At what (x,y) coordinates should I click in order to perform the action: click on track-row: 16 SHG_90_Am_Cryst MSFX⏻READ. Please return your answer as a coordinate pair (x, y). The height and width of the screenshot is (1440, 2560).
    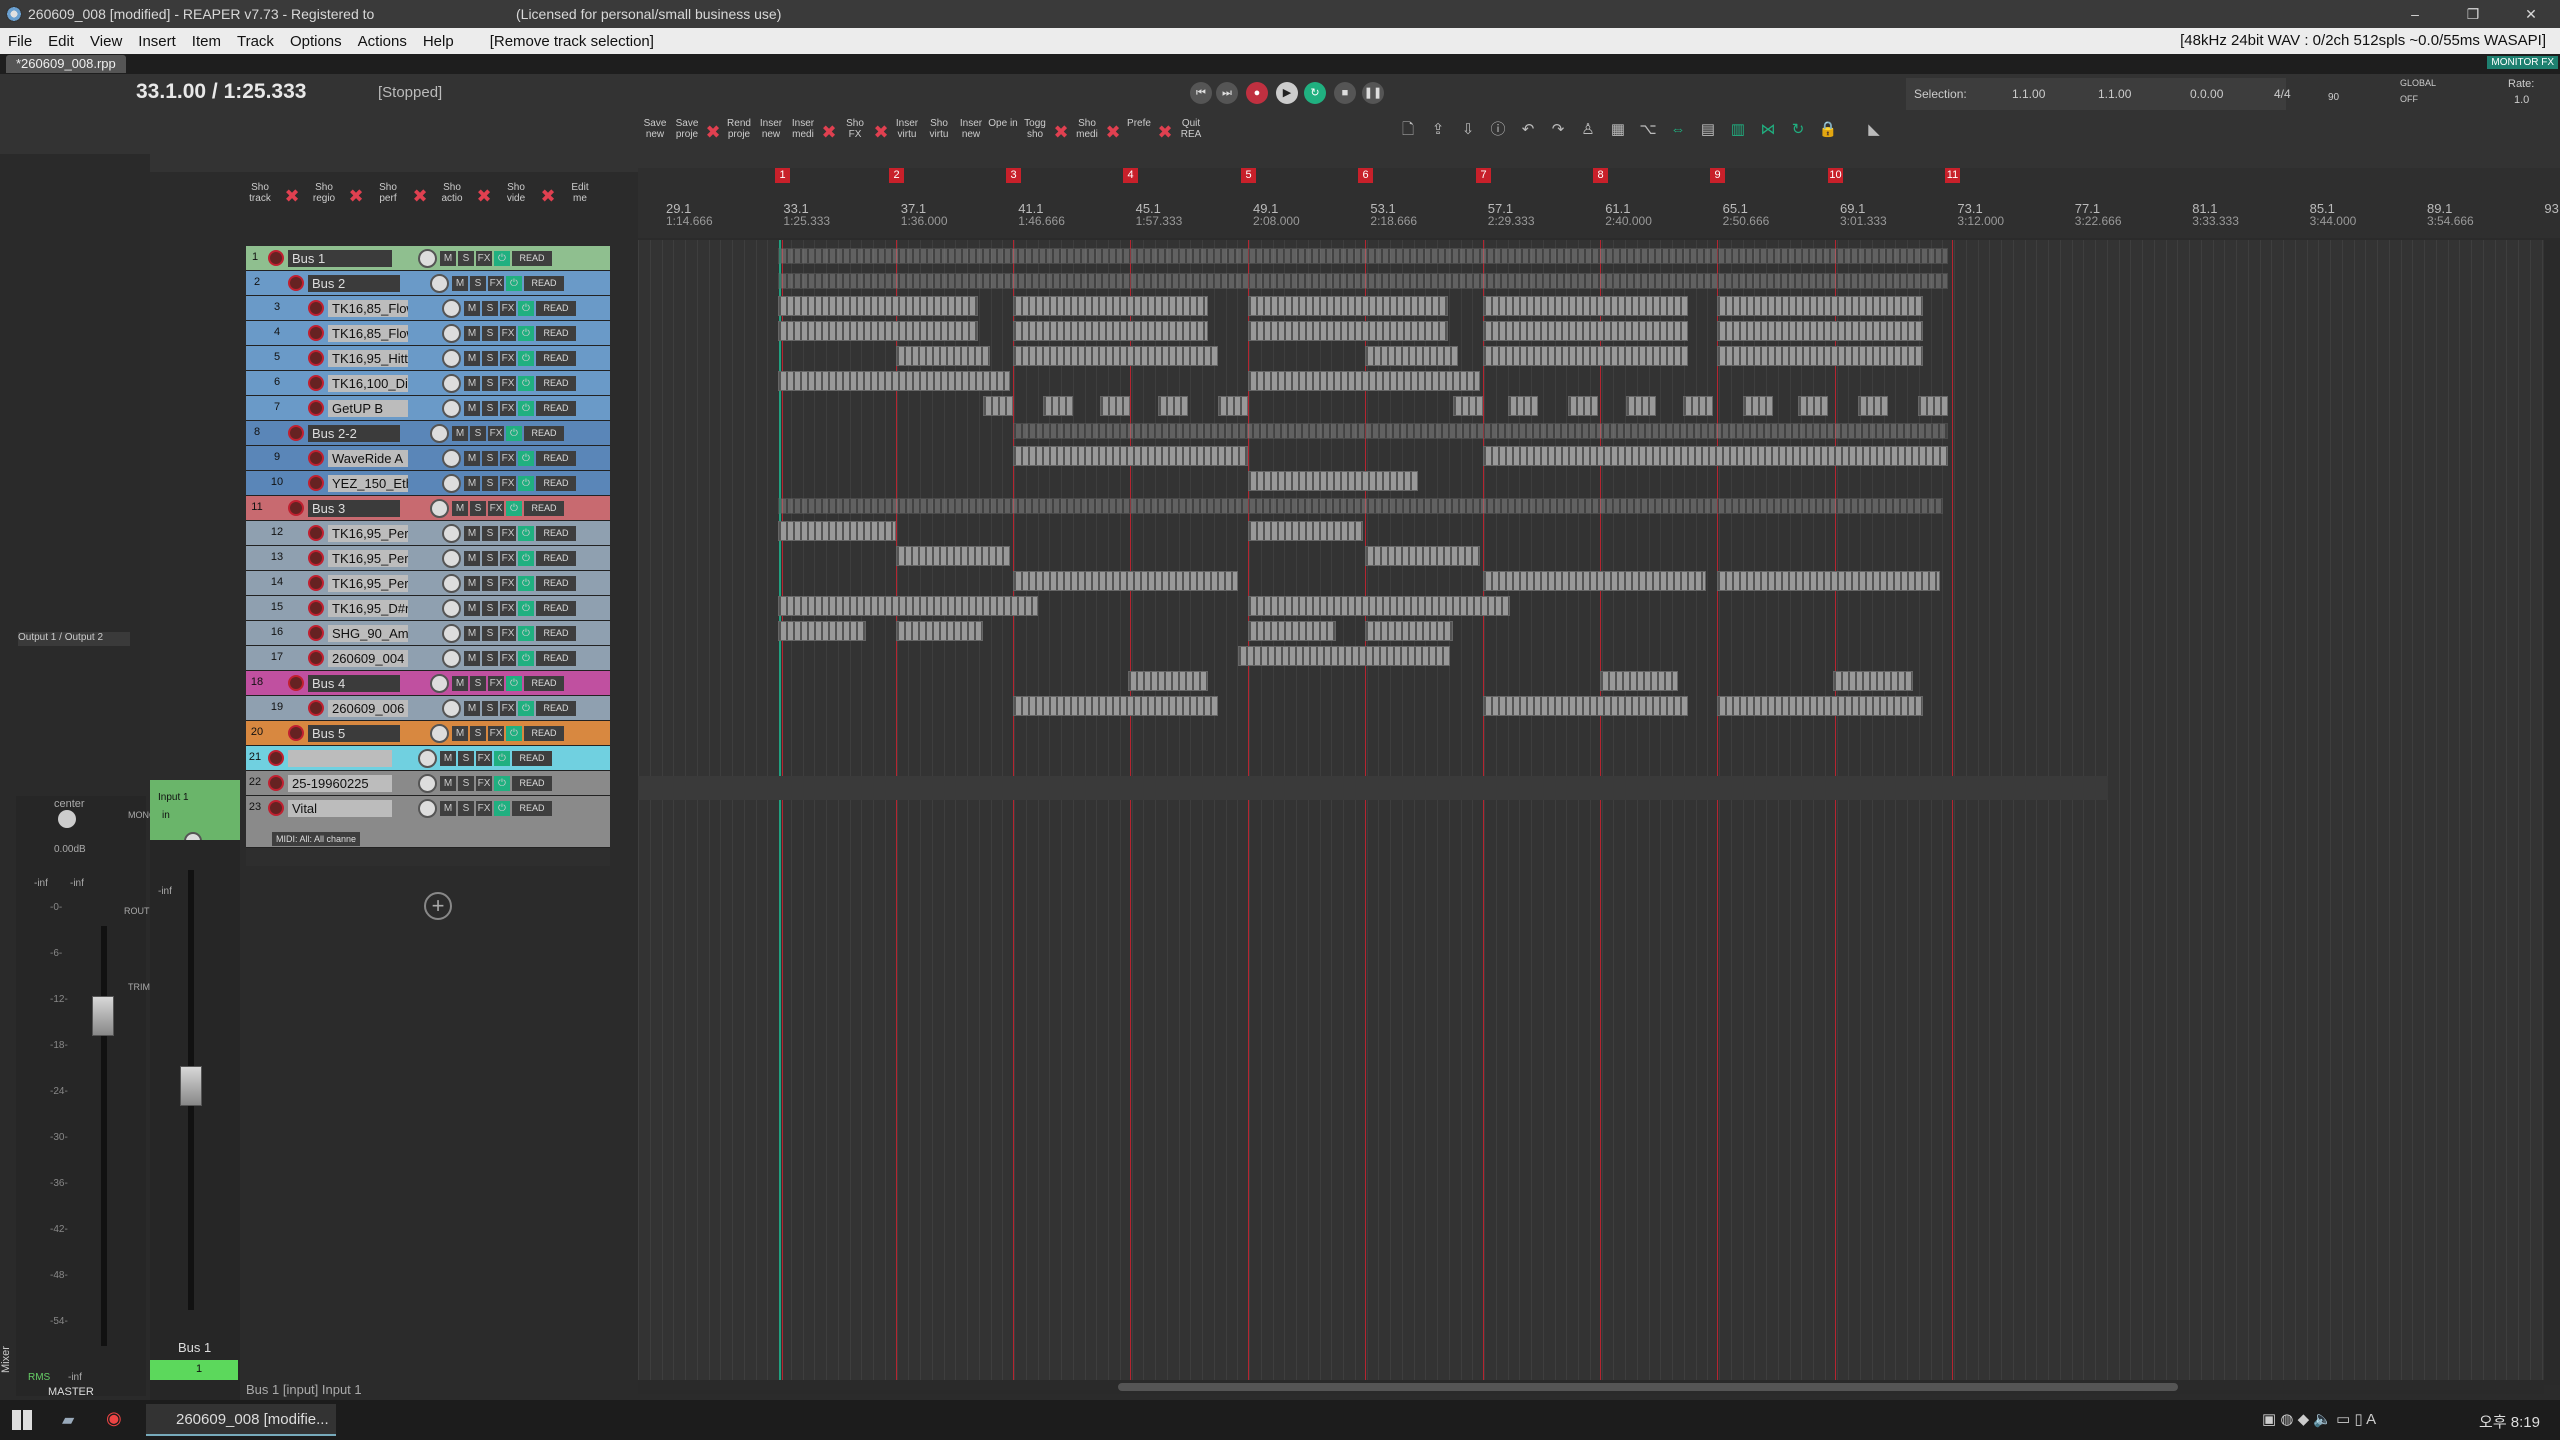
    Looking at the image, I should click on (428, 633).